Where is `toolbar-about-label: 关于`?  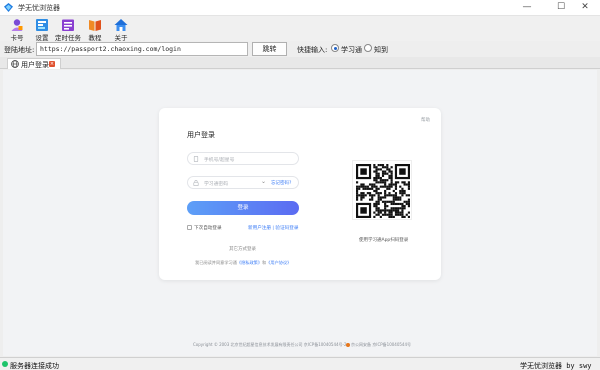 toolbar-about-label: 关于 is located at coordinates (121, 38).